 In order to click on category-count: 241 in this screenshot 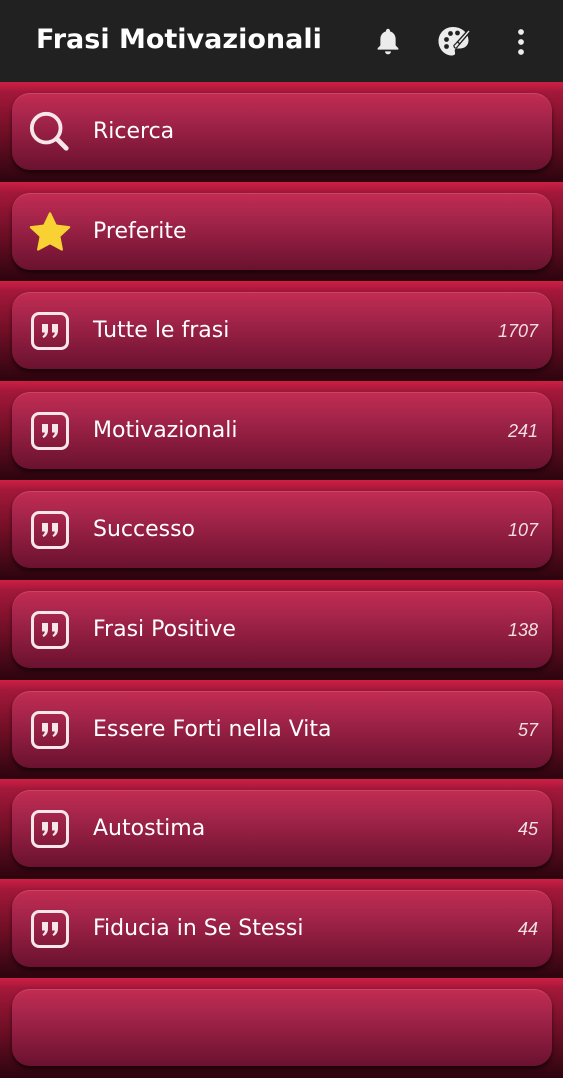, I will do `click(522, 430)`.